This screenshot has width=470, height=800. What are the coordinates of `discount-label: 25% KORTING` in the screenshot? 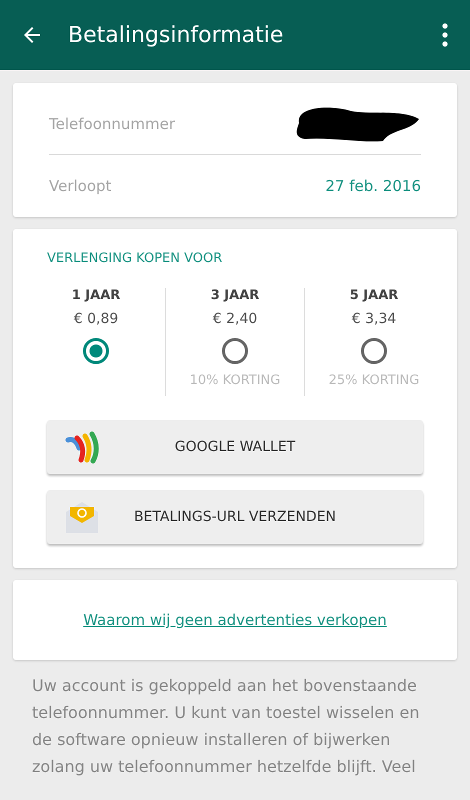 It's located at (374, 380).